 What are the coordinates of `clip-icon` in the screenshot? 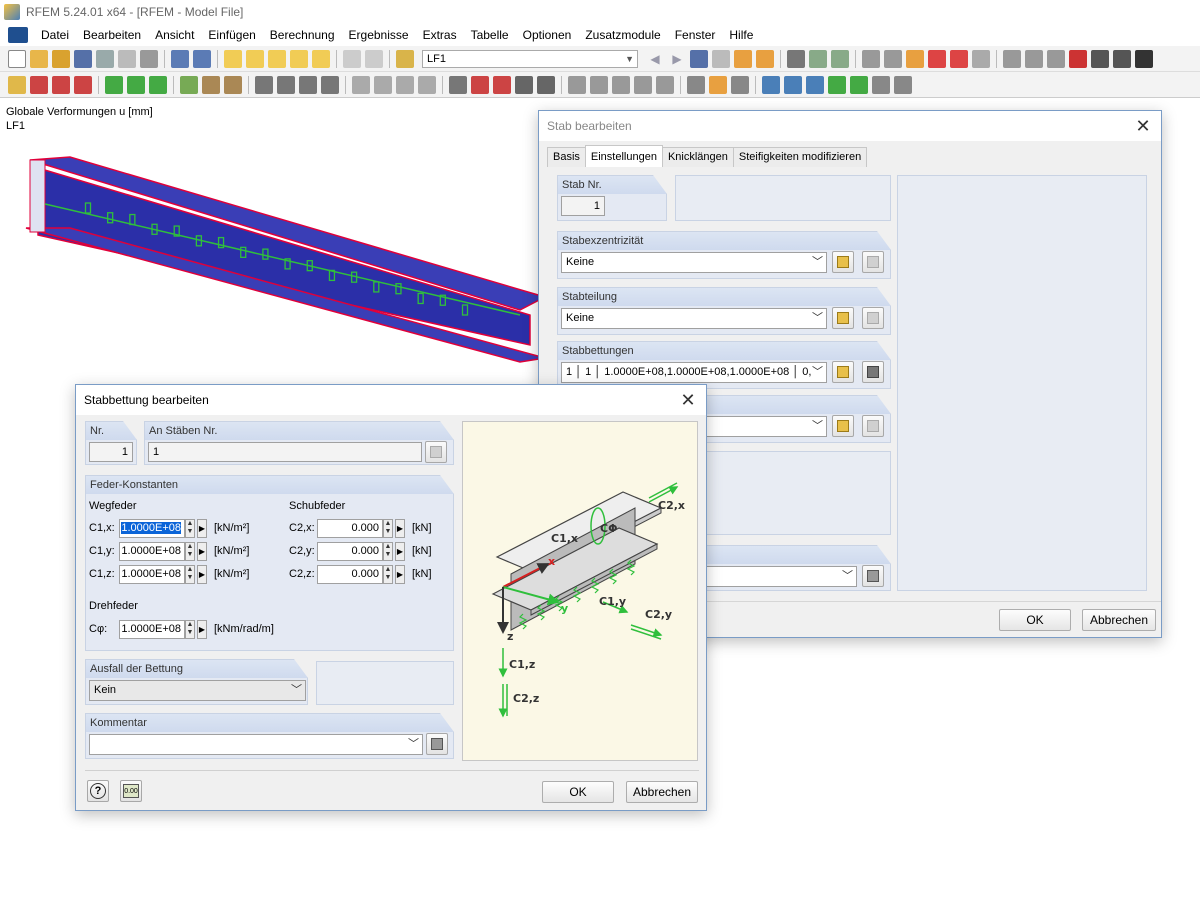 It's located at (427, 84).